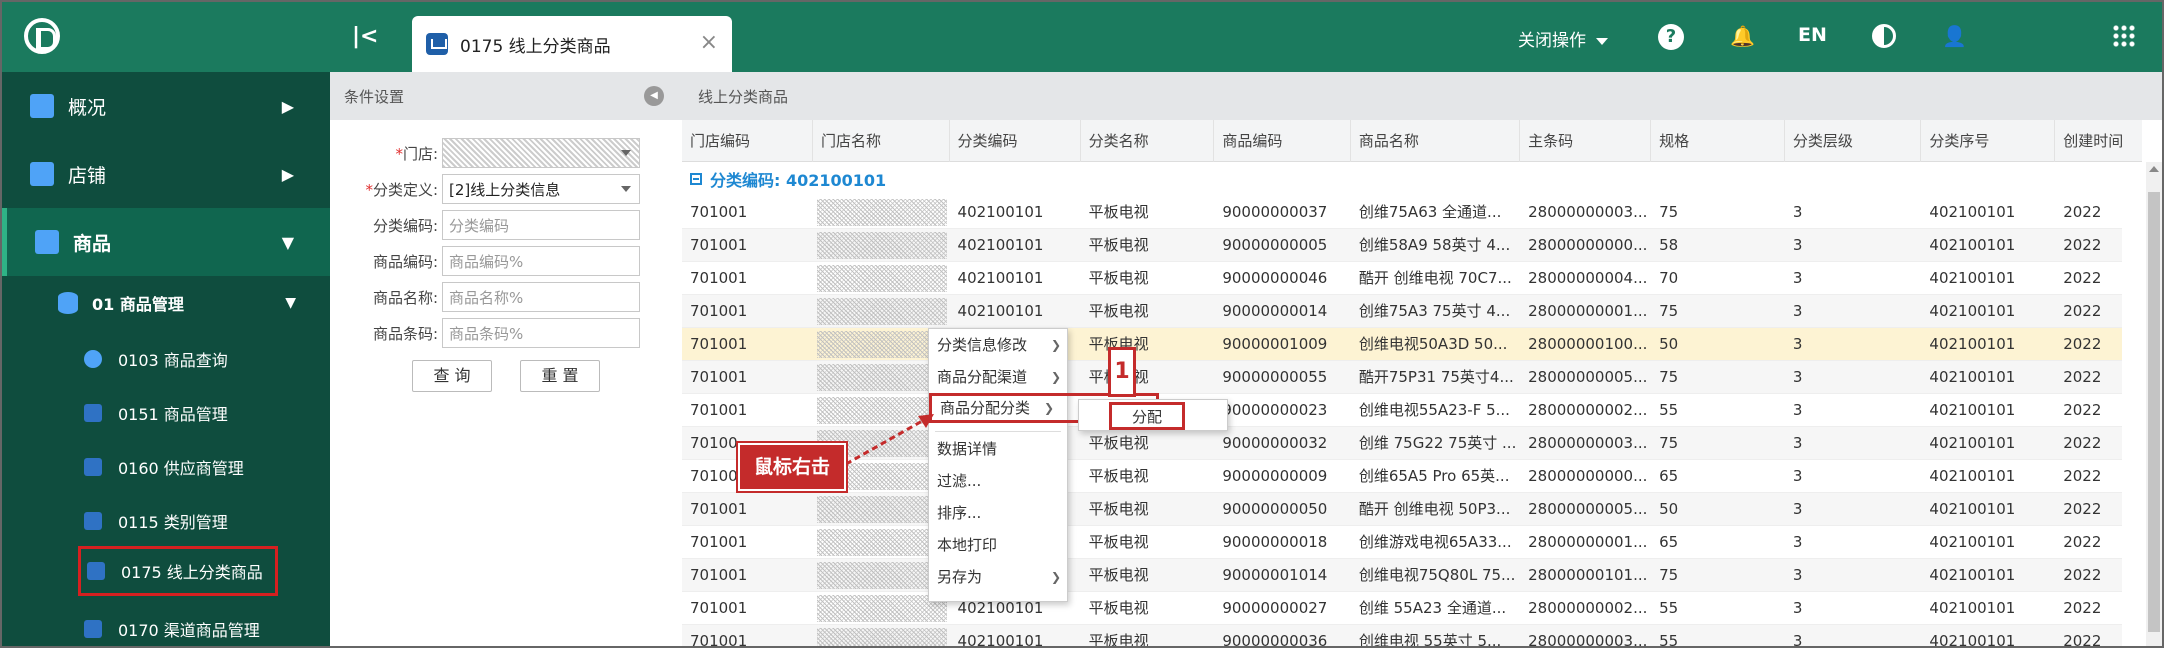  What do you see at coordinates (881, 141) in the screenshot?
I see `column-header: 门店名称` at bounding box center [881, 141].